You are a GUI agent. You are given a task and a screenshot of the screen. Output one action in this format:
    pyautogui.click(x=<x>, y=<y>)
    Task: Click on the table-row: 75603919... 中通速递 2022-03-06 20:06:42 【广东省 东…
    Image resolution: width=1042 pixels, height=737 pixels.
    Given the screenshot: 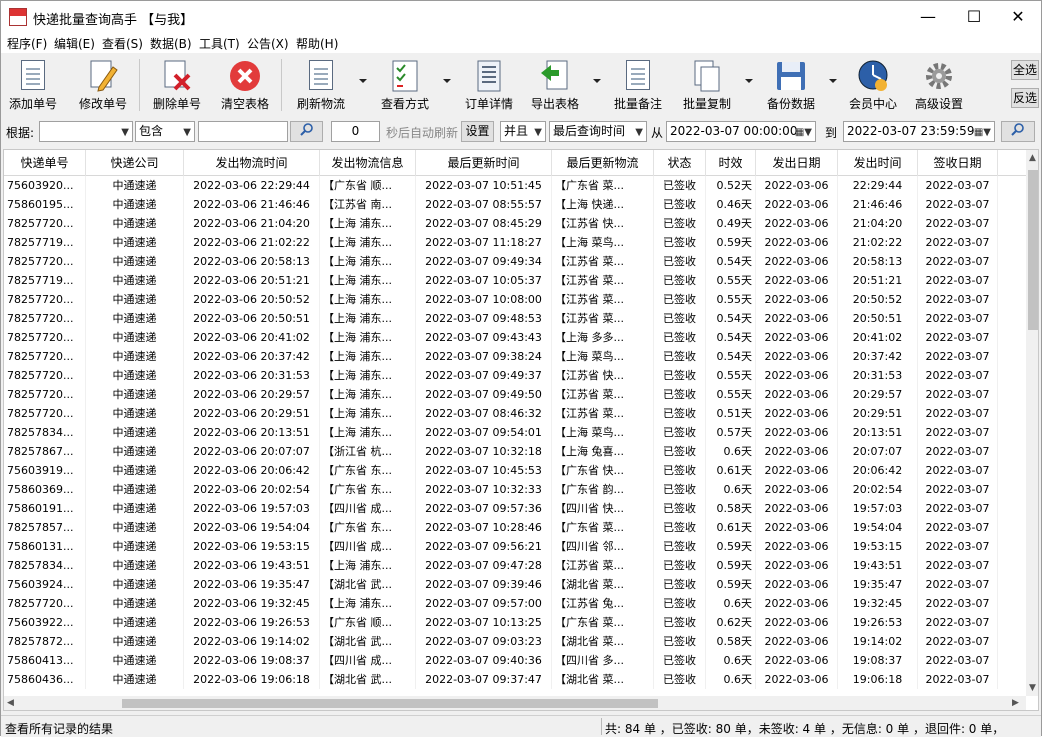 What is the action you would take?
    pyautogui.click(x=515, y=470)
    